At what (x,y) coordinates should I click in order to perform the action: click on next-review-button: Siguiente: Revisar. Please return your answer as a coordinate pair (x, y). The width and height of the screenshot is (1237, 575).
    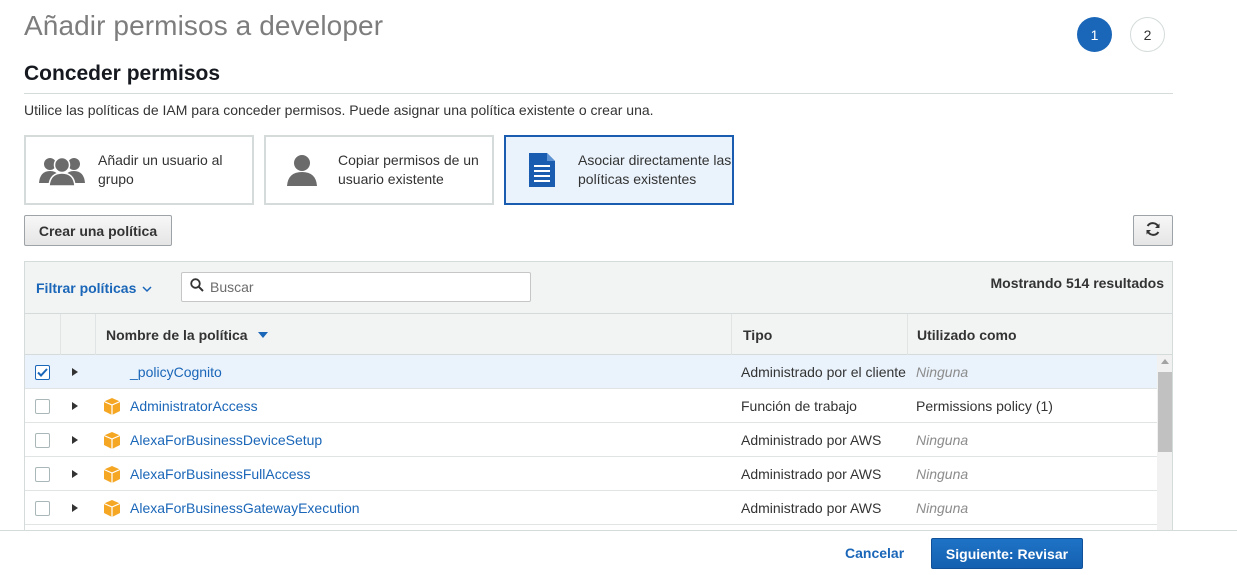
    Looking at the image, I should click on (1007, 553).